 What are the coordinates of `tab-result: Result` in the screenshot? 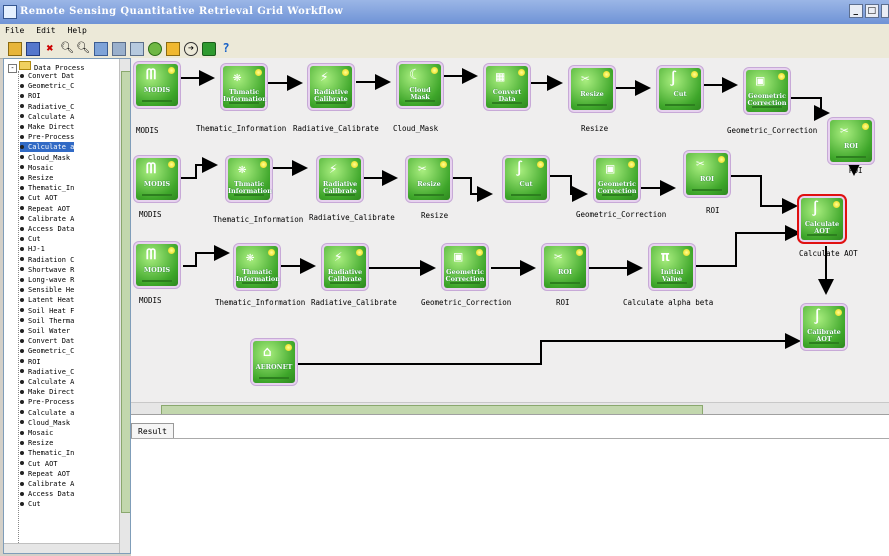 It's located at (152, 431).